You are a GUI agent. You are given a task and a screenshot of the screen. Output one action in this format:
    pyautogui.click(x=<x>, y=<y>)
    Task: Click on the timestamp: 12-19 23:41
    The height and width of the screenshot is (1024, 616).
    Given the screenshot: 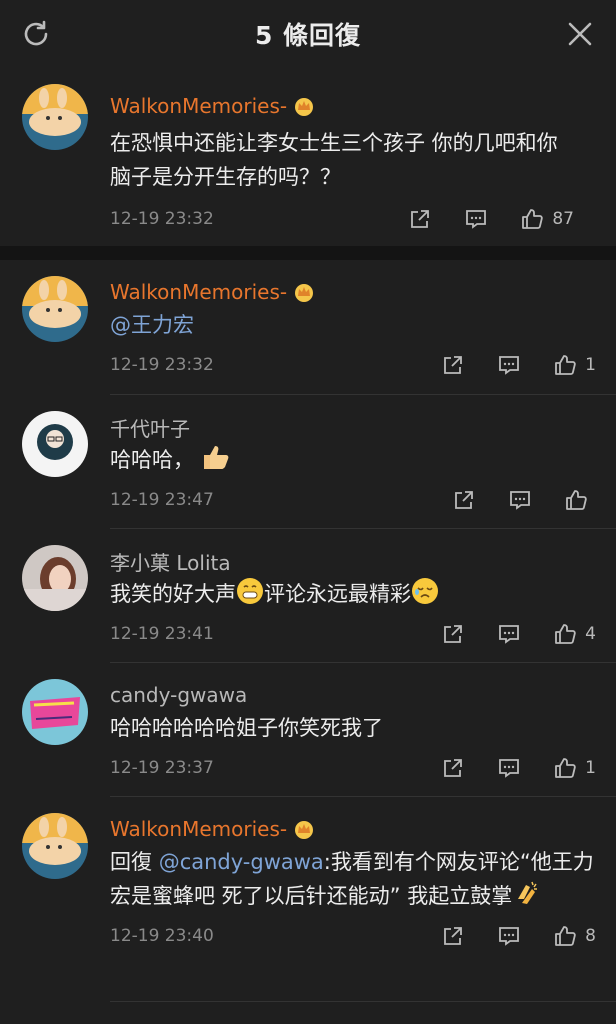 What is the action you would take?
    pyautogui.click(x=162, y=634)
    